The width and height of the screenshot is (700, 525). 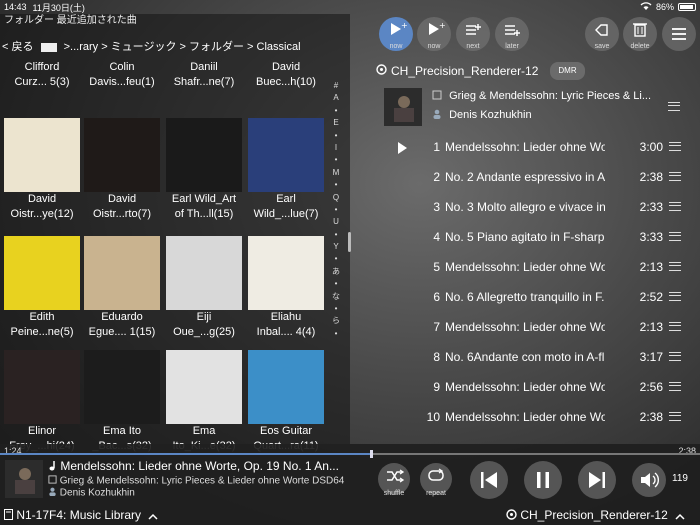 What do you see at coordinates (543, 387) in the screenshot?
I see `track-row: 9 Mendelssohn: Lieder ohne Wo... 2:56` at bounding box center [543, 387].